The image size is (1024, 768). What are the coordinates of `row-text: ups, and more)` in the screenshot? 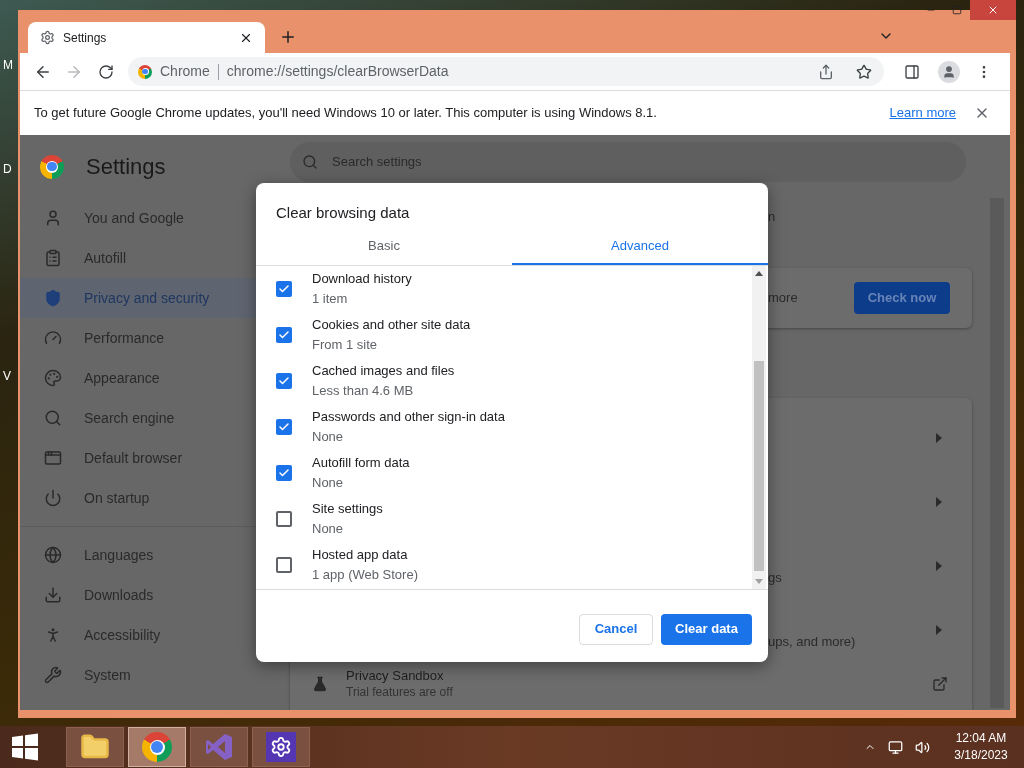 It's located at (812, 641).